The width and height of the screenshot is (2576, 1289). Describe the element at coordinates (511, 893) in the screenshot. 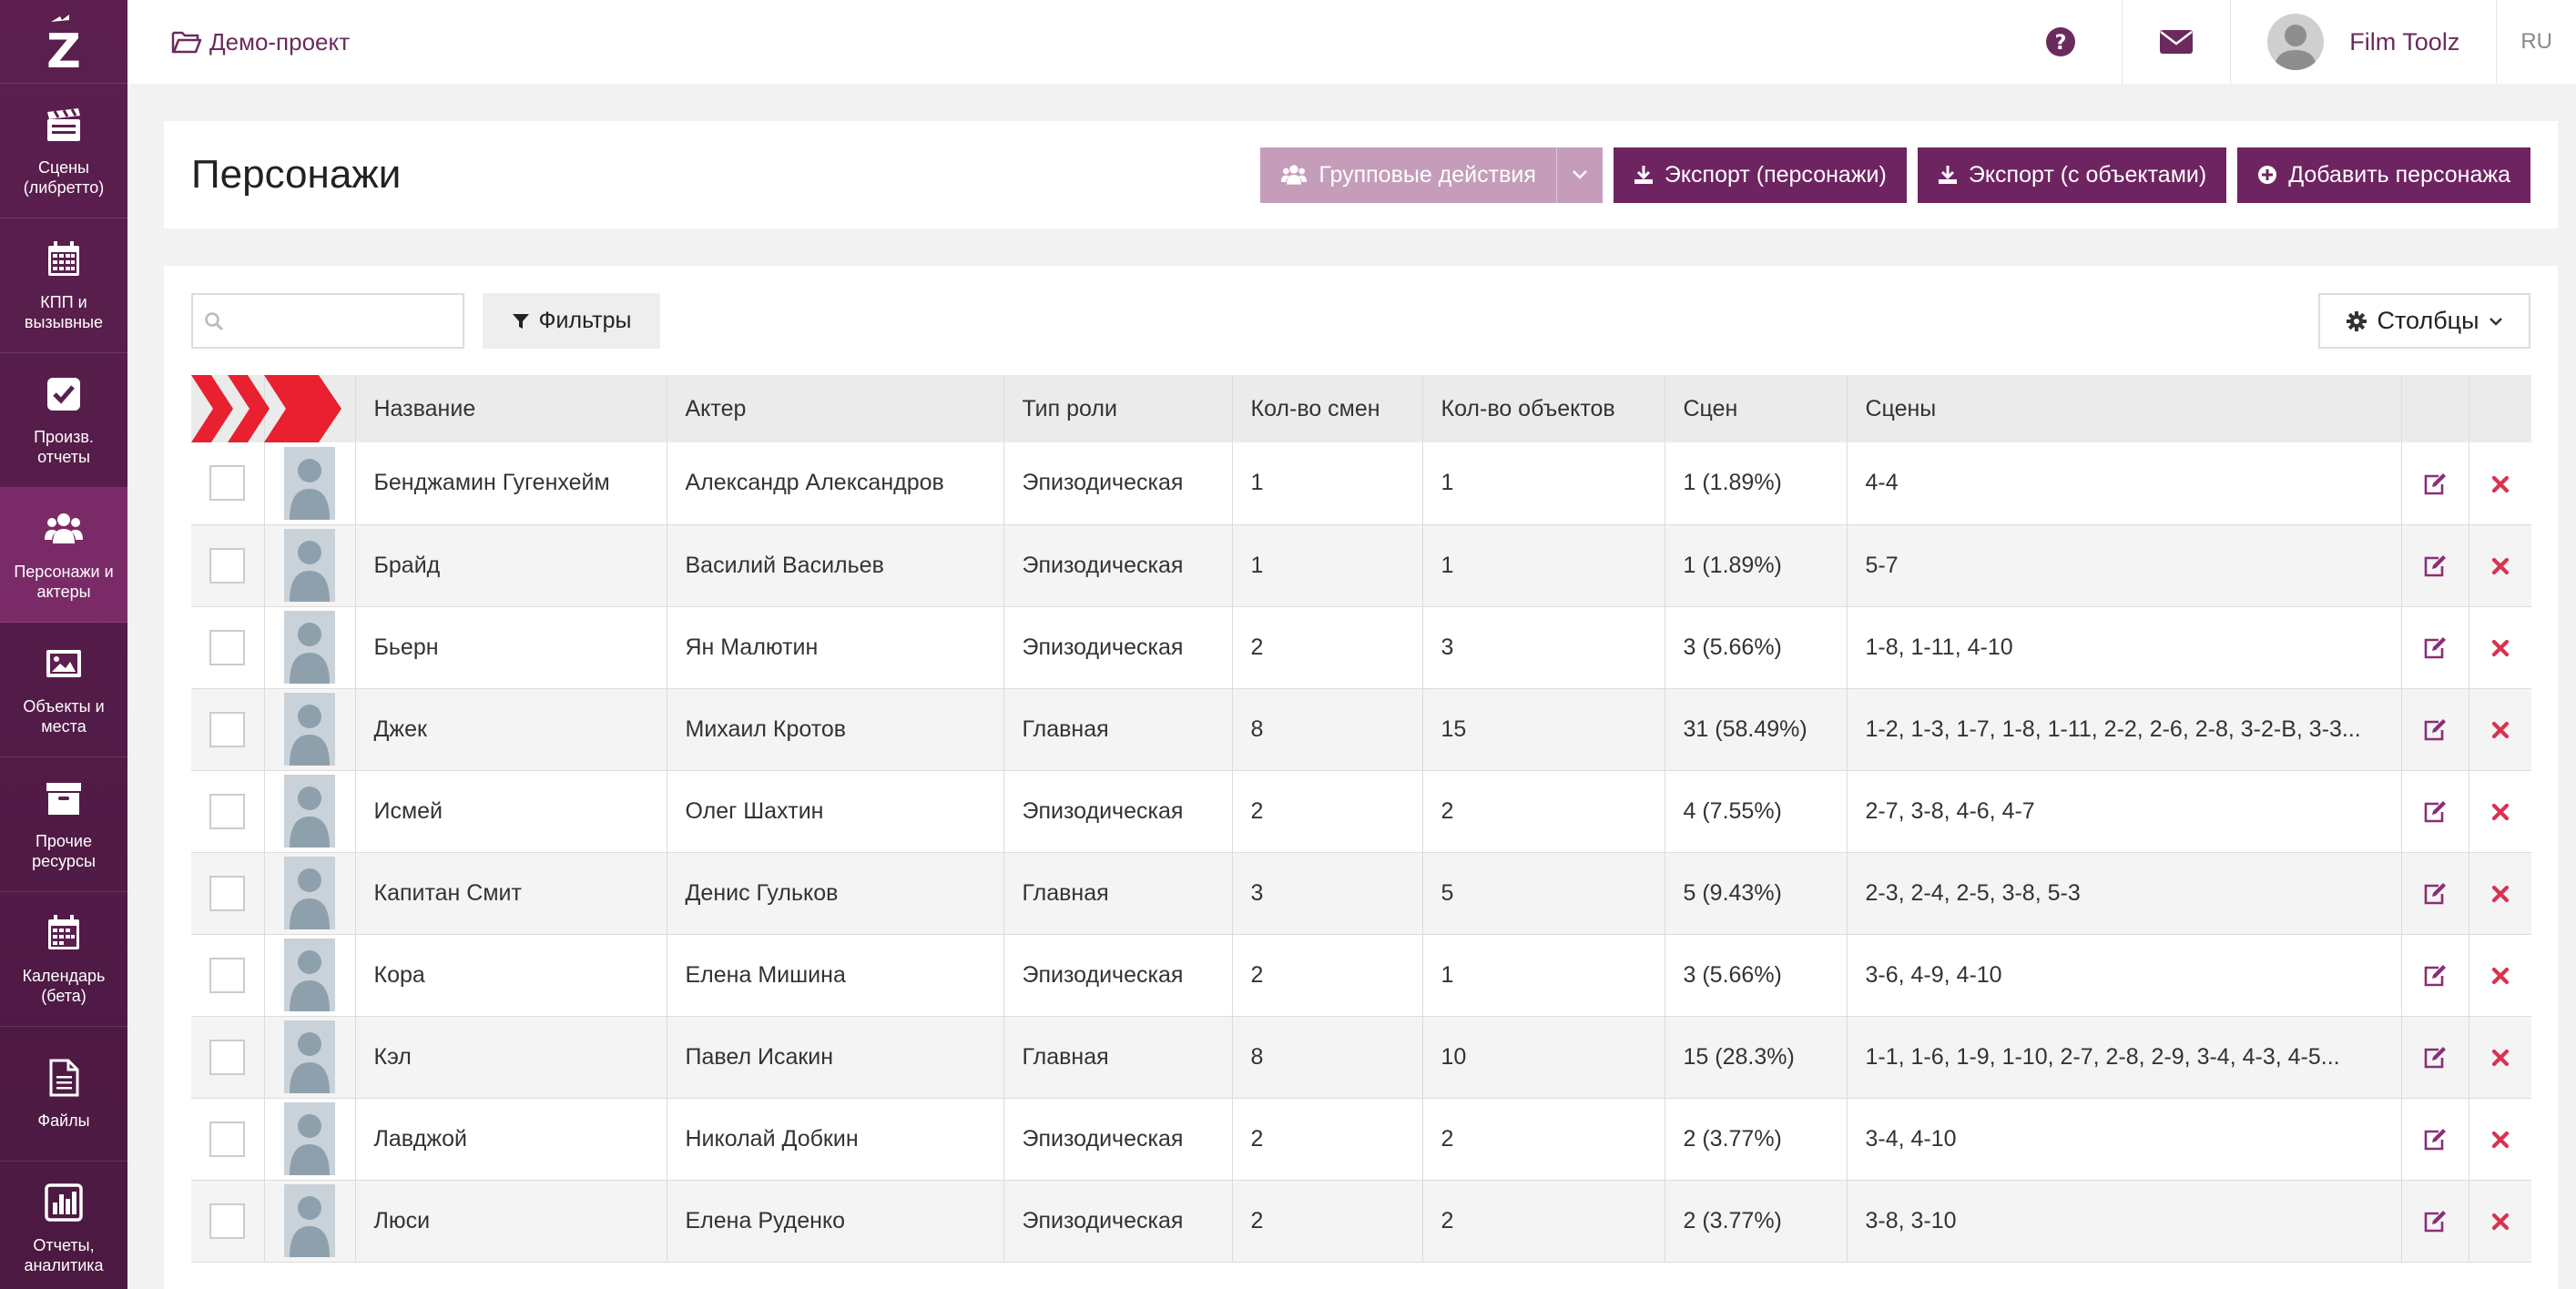

I see `cell-name: Капитан Смит` at that location.